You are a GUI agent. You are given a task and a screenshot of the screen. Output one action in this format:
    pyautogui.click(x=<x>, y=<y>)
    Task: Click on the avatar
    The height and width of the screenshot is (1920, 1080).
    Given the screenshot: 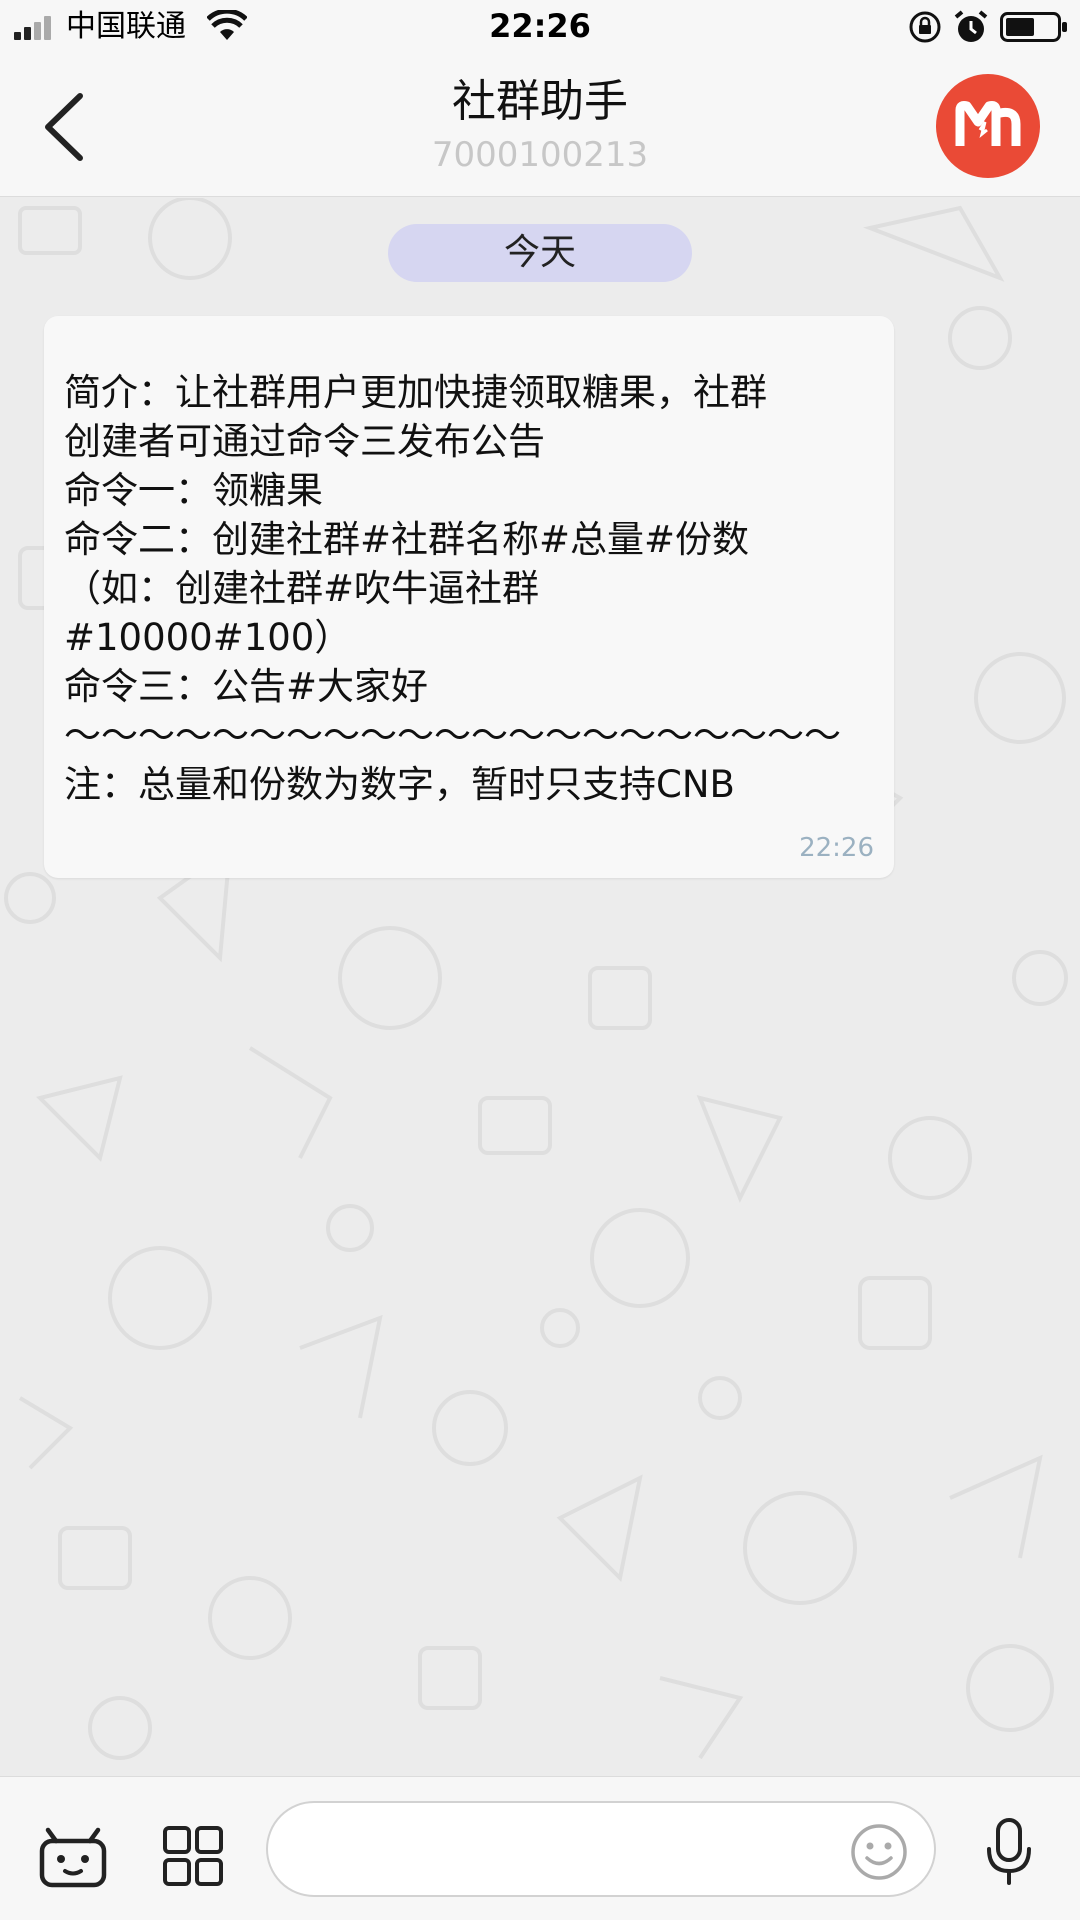 What is the action you would take?
    pyautogui.click(x=988, y=126)
    